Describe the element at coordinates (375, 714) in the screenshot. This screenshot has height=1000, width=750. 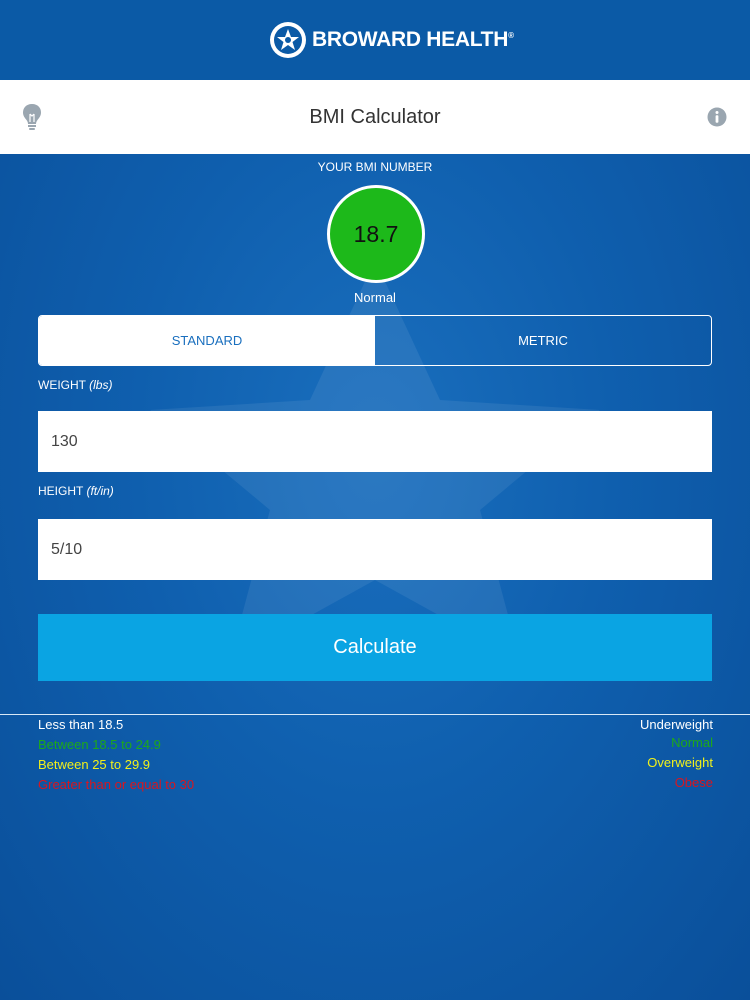
I see `divider` at that location.